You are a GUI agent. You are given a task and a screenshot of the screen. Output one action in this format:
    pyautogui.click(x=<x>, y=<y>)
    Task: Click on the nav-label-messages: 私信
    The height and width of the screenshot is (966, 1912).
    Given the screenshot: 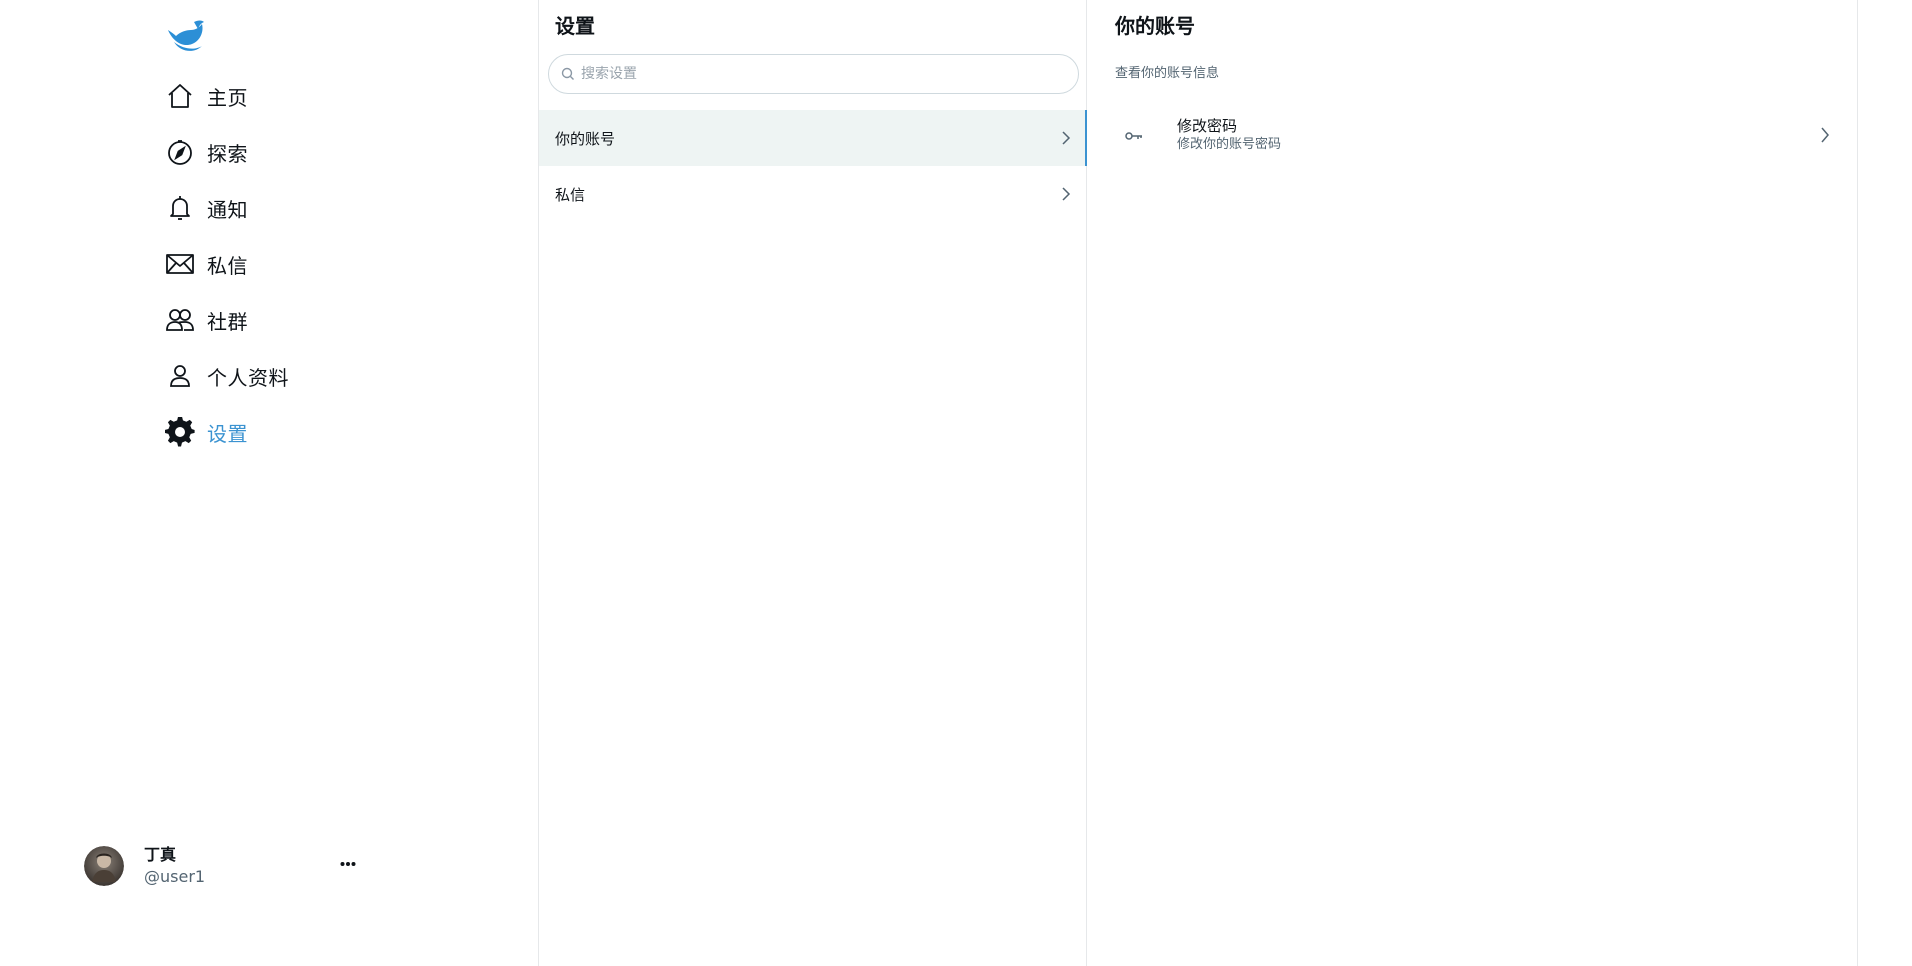 What is the action you would take?
    pyautogui.click(x=227, y=265)
    